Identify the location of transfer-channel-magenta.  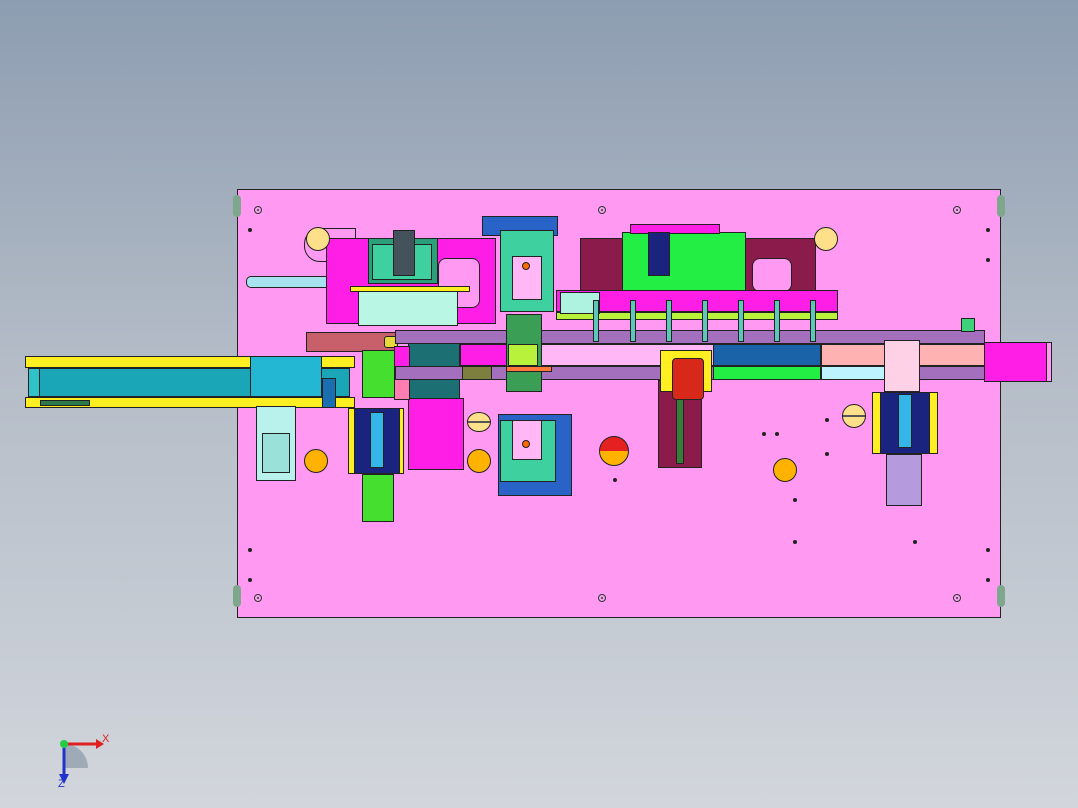
(484, 355).